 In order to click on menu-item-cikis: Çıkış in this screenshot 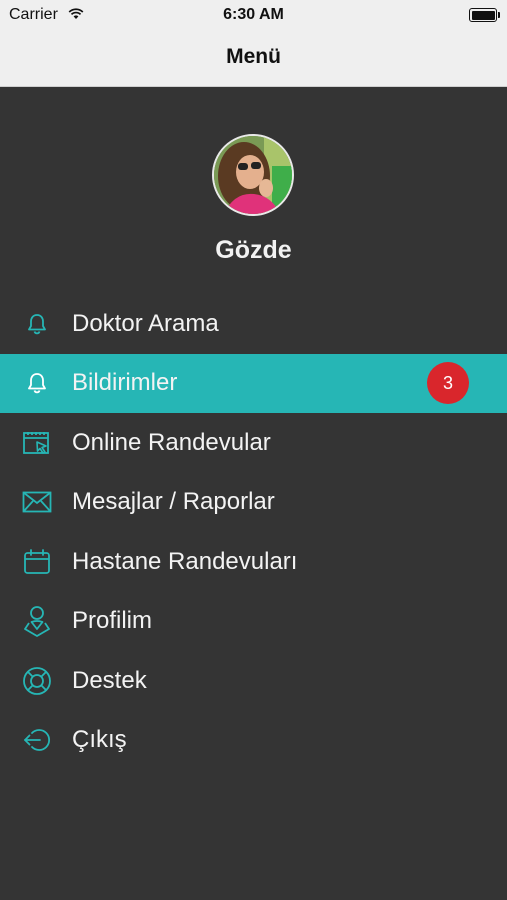, I will do `click(253, 741)`.